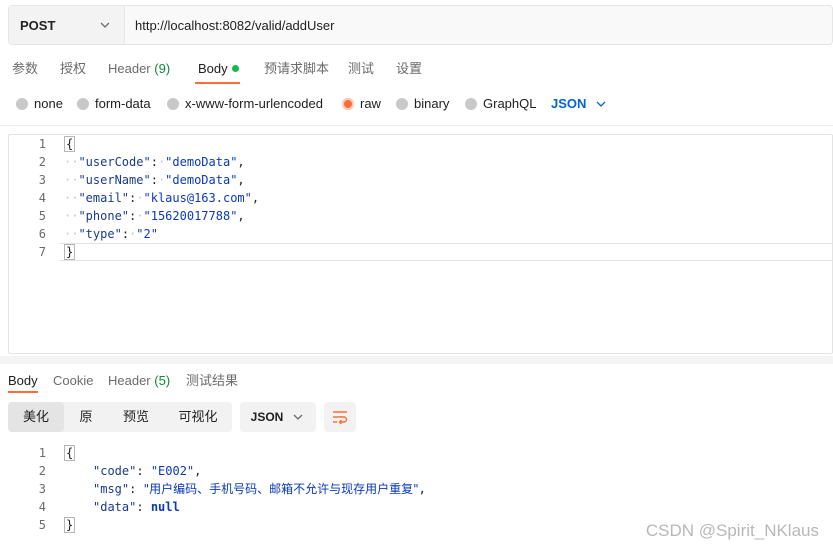 The image size is (833, 551). I want to click on radio-label: none, so click(48, 103).